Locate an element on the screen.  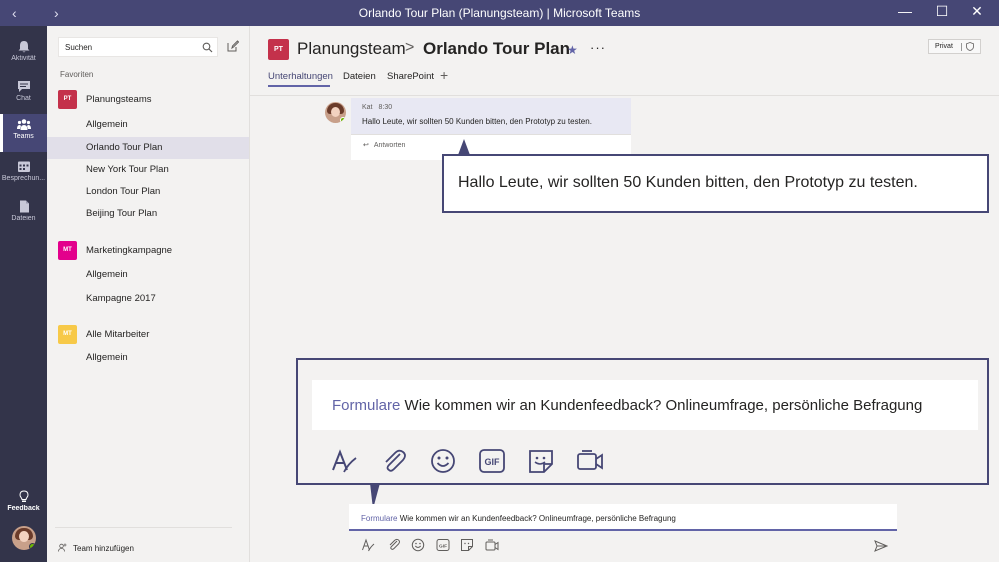
channel-item-active: Orlando Tour Plan is located at coordinates (148, 148).